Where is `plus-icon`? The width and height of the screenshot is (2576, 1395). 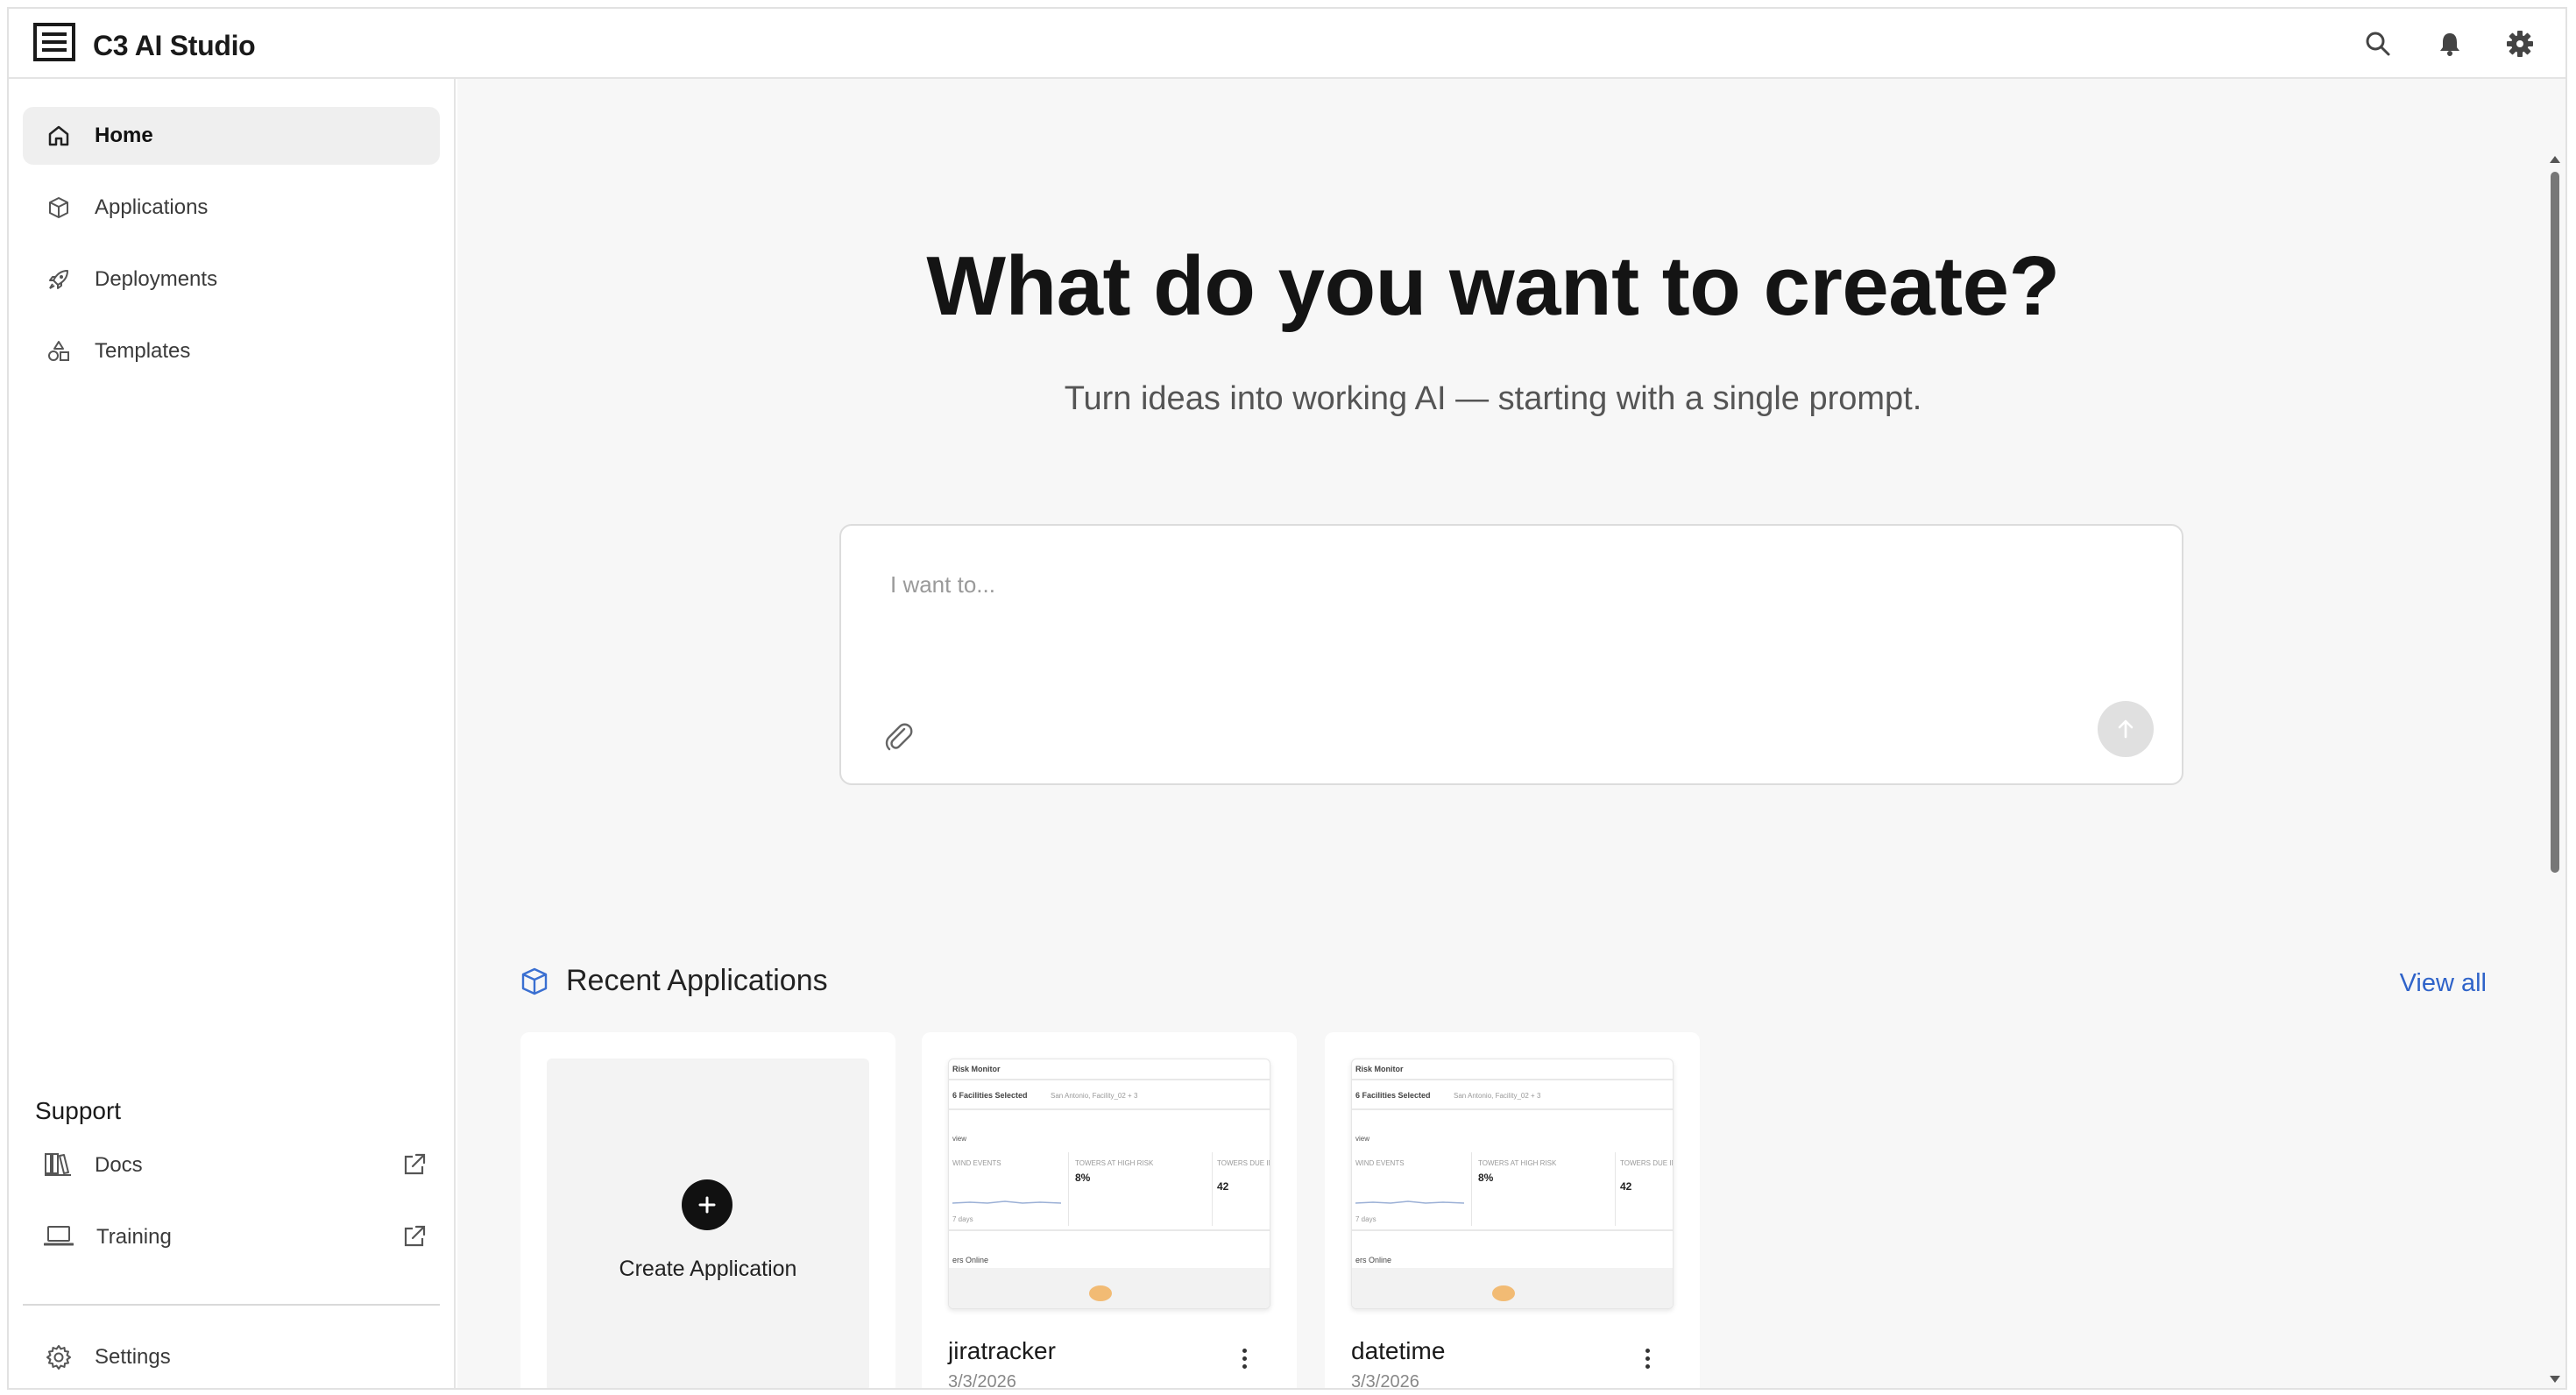
plus-icon is located at coordinates (707, 1204).